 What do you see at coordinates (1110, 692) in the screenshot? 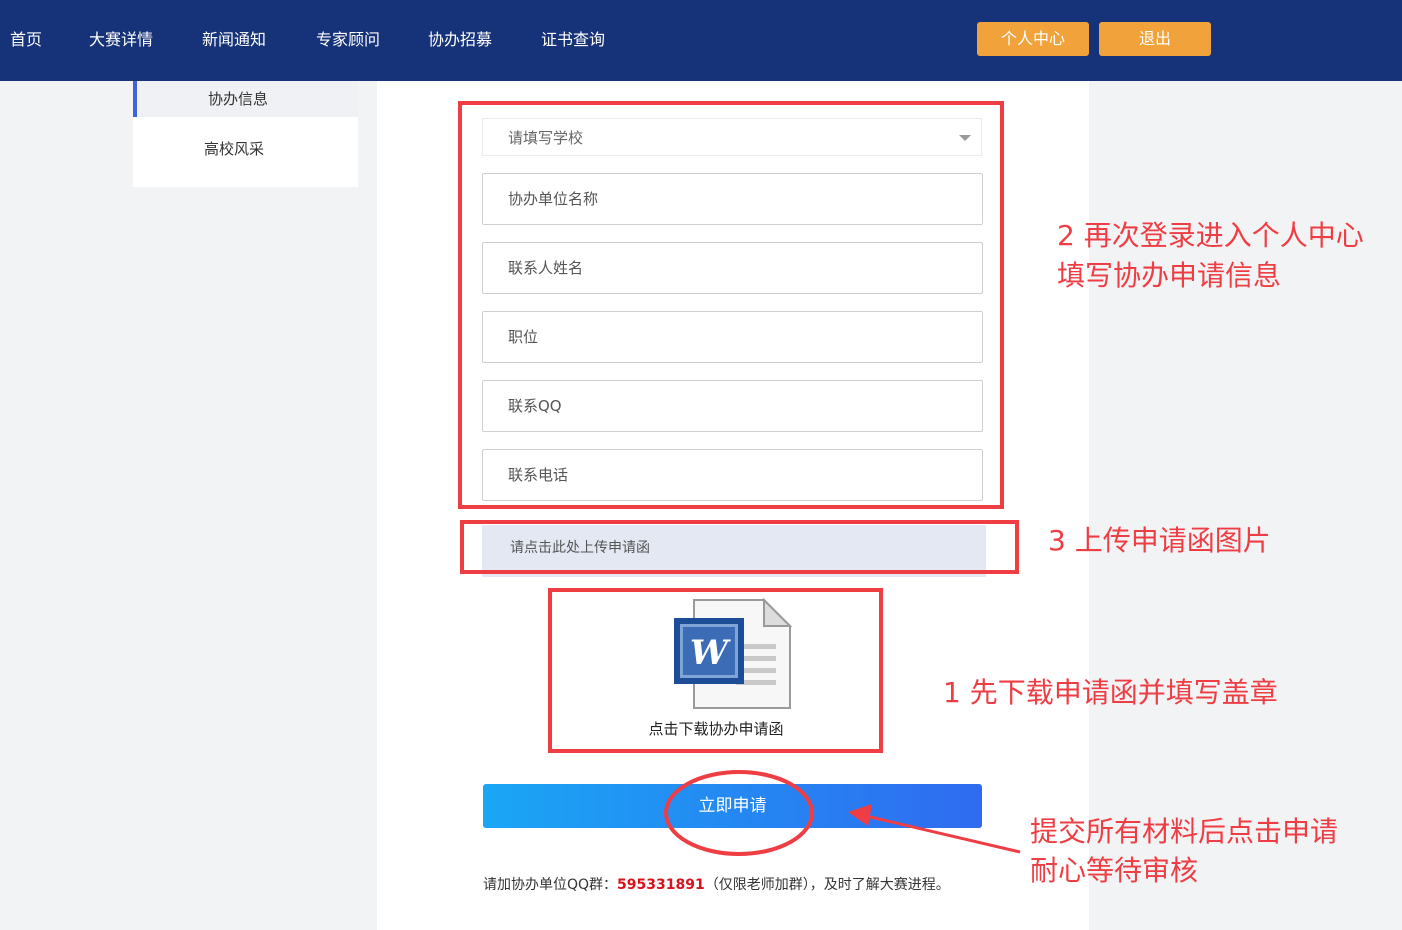
I see `annotation-step1: 1 先下载申请函并填写盖章` at bounding box center [1110, 692].